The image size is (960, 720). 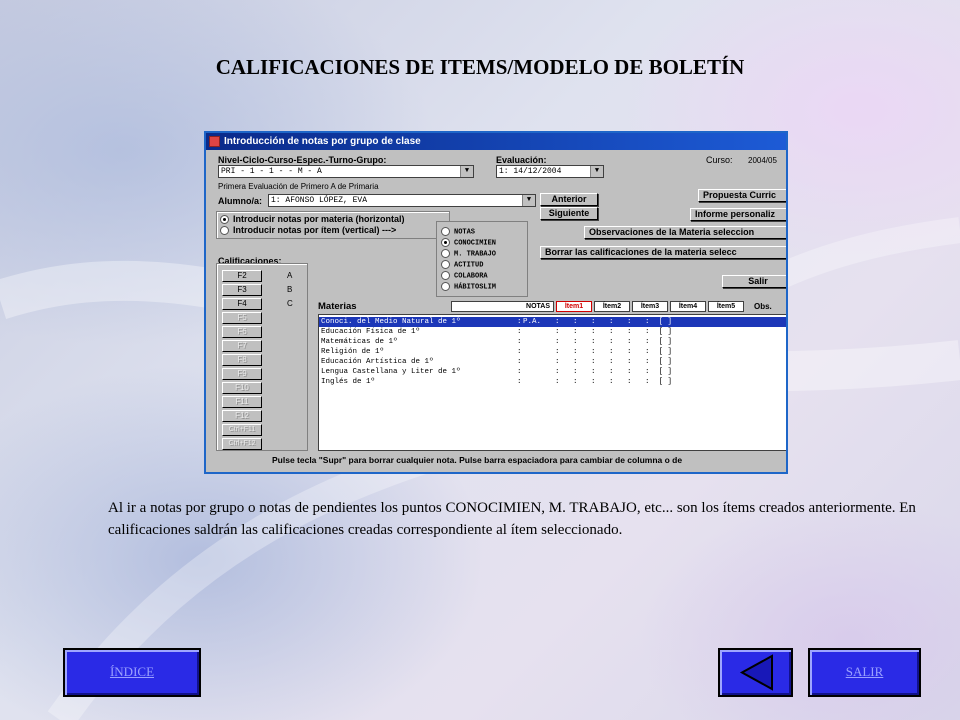 What do you see at coordinates (738, 214) in the screenshot?
I see `informe-button: Informe personaliz` at bounding box center [738, 214].